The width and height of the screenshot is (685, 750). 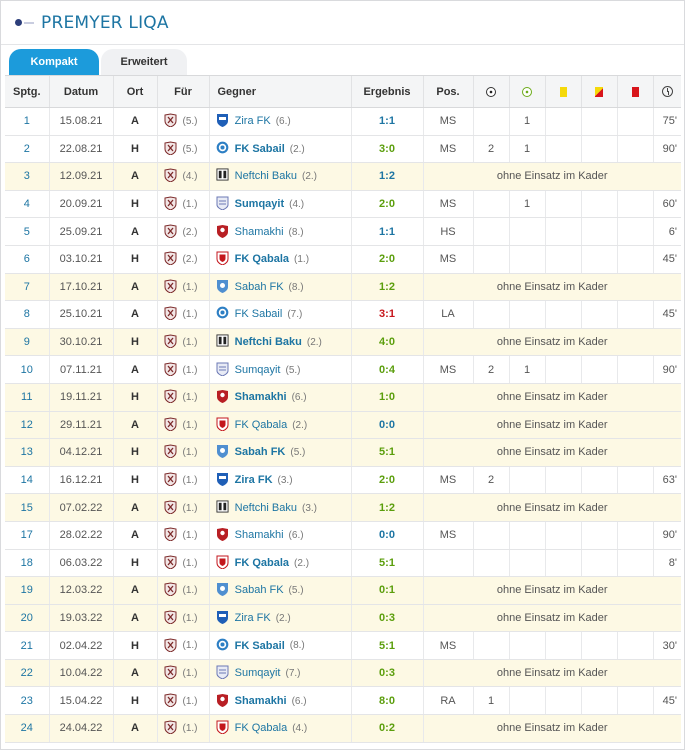 I want to click on spieltag-cell: 21, so click(x=27, y=645).